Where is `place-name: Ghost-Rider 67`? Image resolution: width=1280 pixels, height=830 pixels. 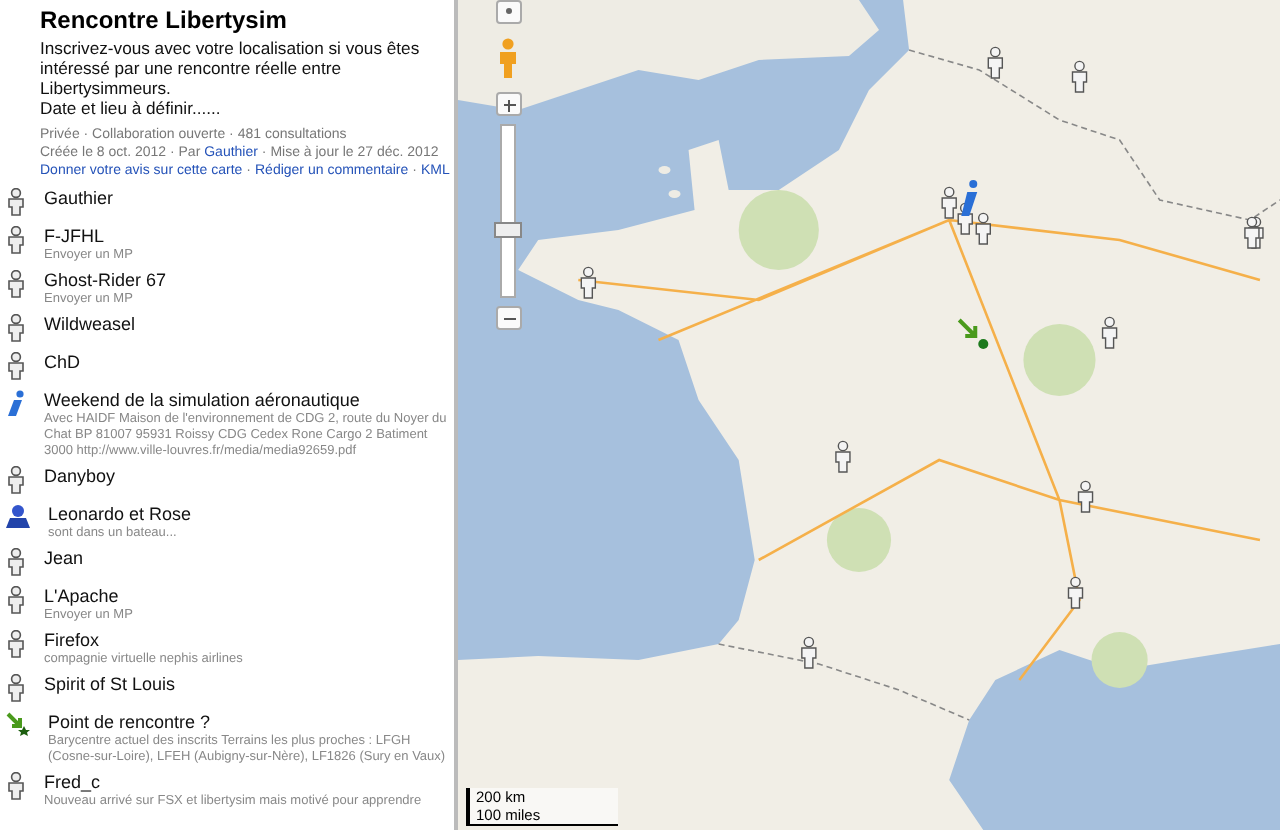 place-name: Ghost-Rider 67 is located at coordinates (247, 281).